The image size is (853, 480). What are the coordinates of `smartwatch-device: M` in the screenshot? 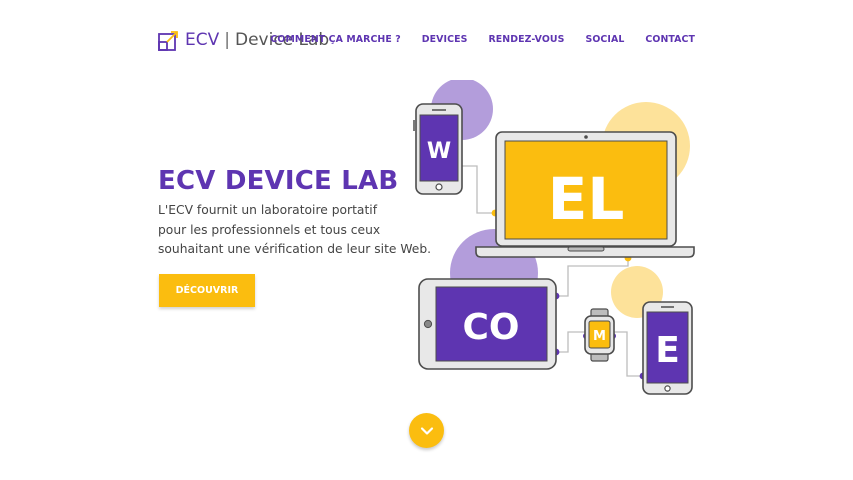 It's located at (599, 335).